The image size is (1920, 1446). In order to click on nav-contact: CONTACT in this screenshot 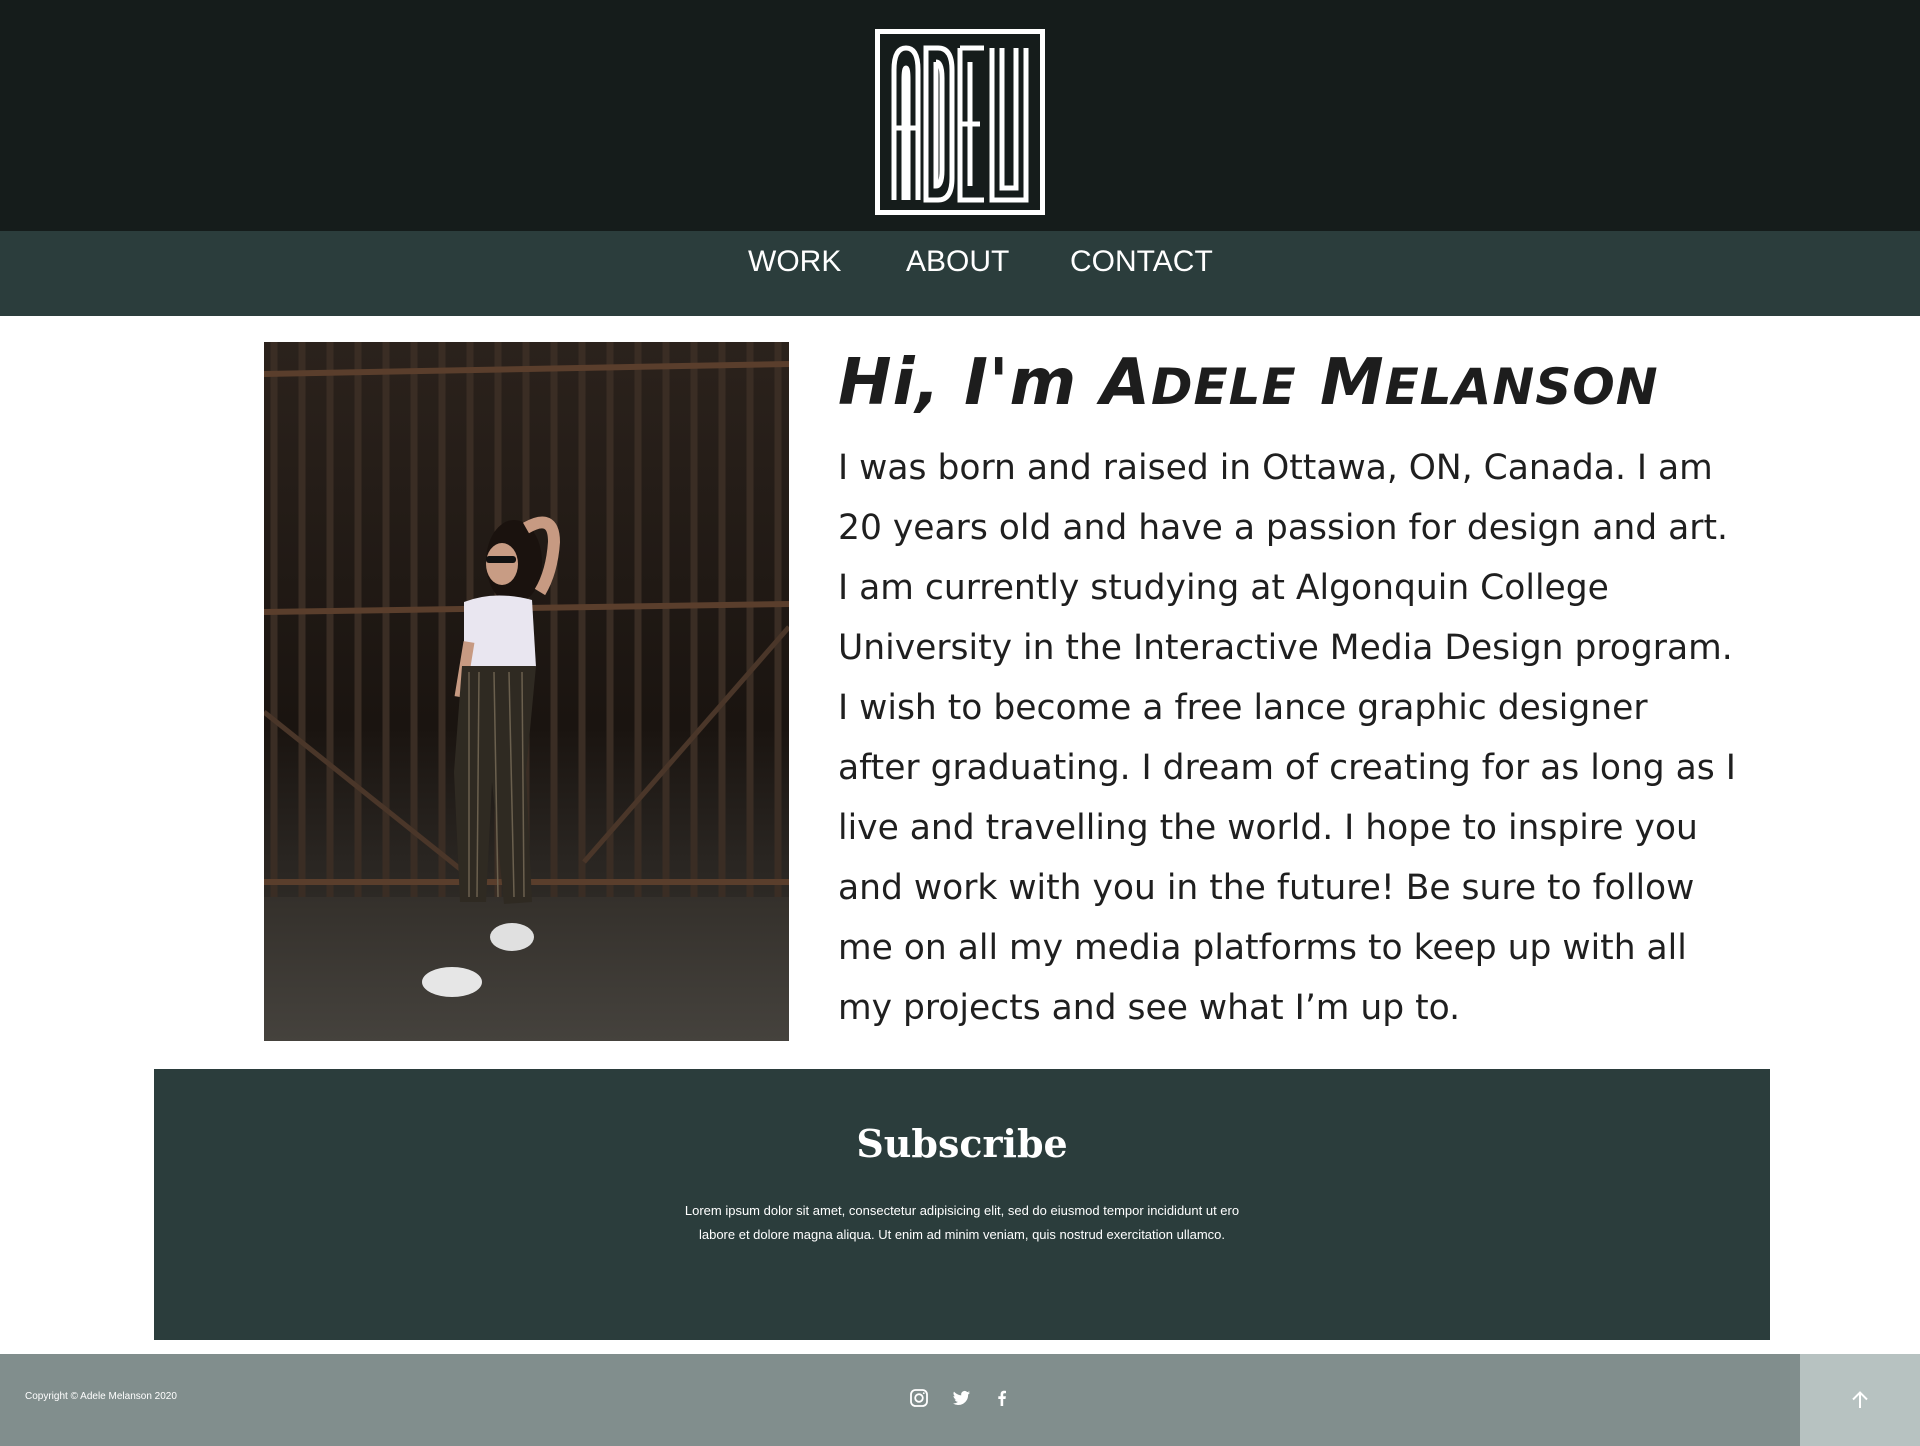, I will do `click(1141, 273)`.